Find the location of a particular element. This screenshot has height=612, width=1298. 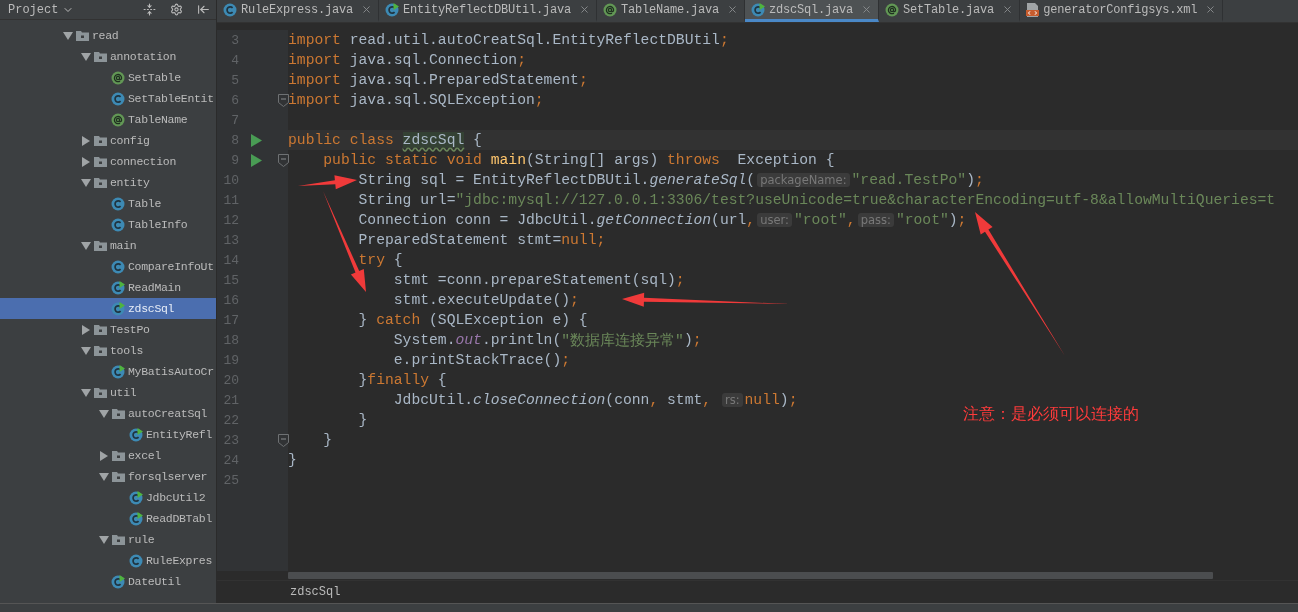

code-line: PreparedStatement stmt=null; is located at coordinates (481, 240).